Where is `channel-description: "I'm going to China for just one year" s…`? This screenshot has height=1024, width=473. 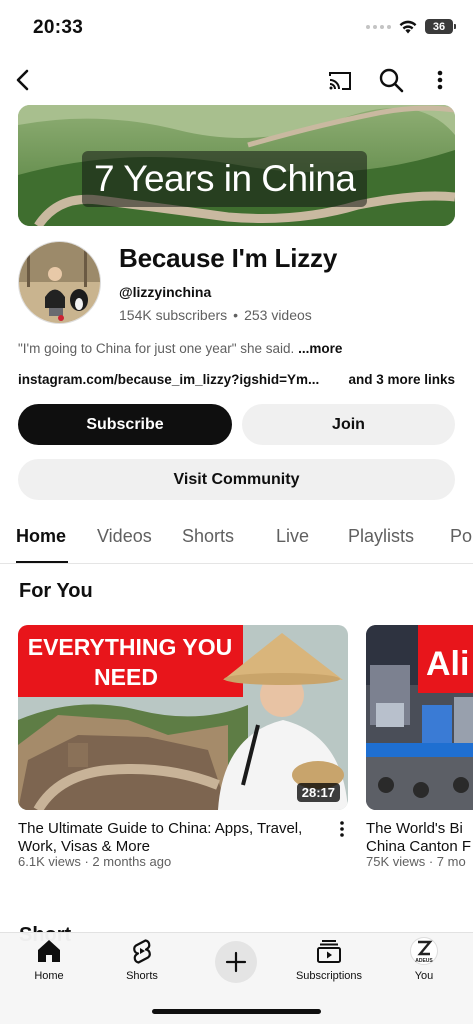 channel-description: "I'm going to China for just one year" s… is located at coordinates (180, 348).